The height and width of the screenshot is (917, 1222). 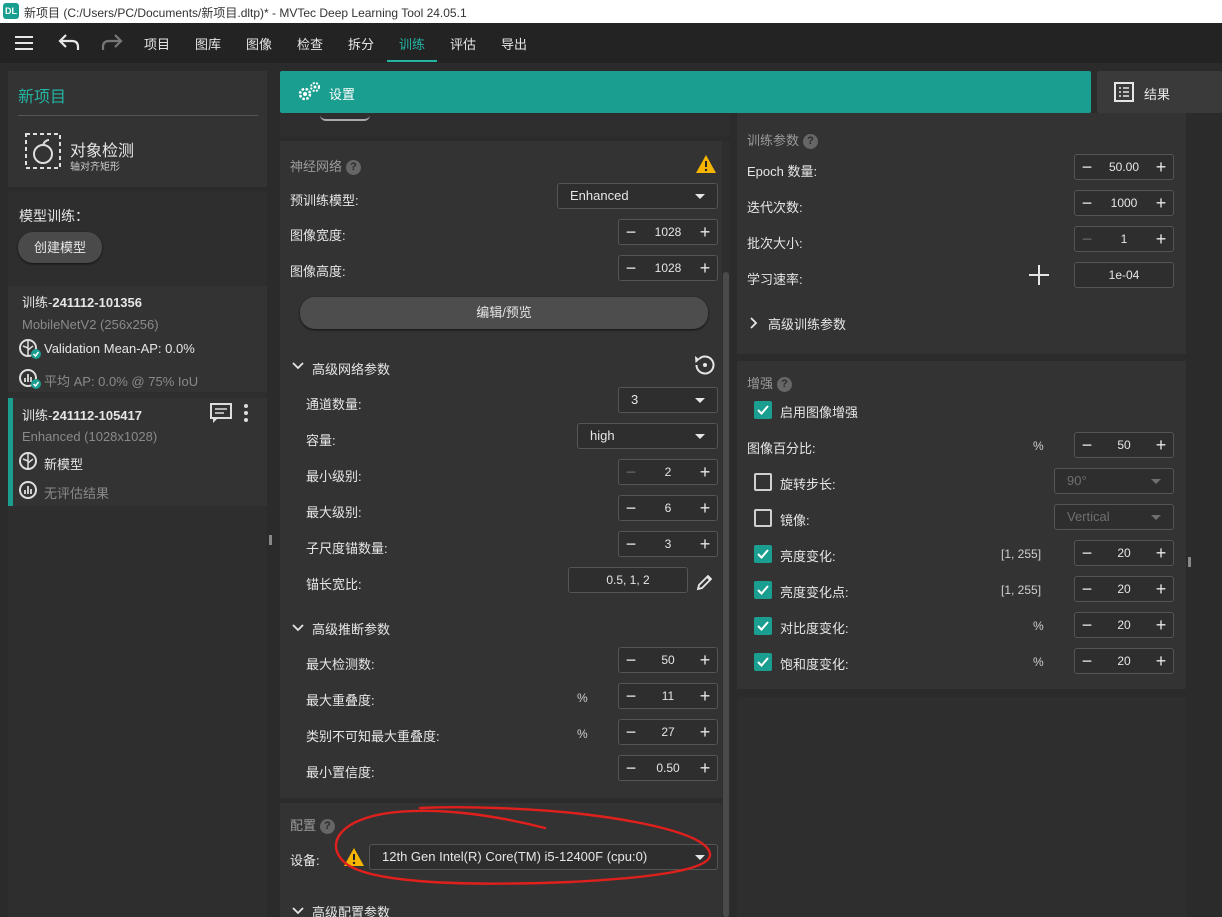 What do you see at coordinates (310, 43) in the screenshot?
I see `menu-inspect: 检查` at bounding box center [310, 43].